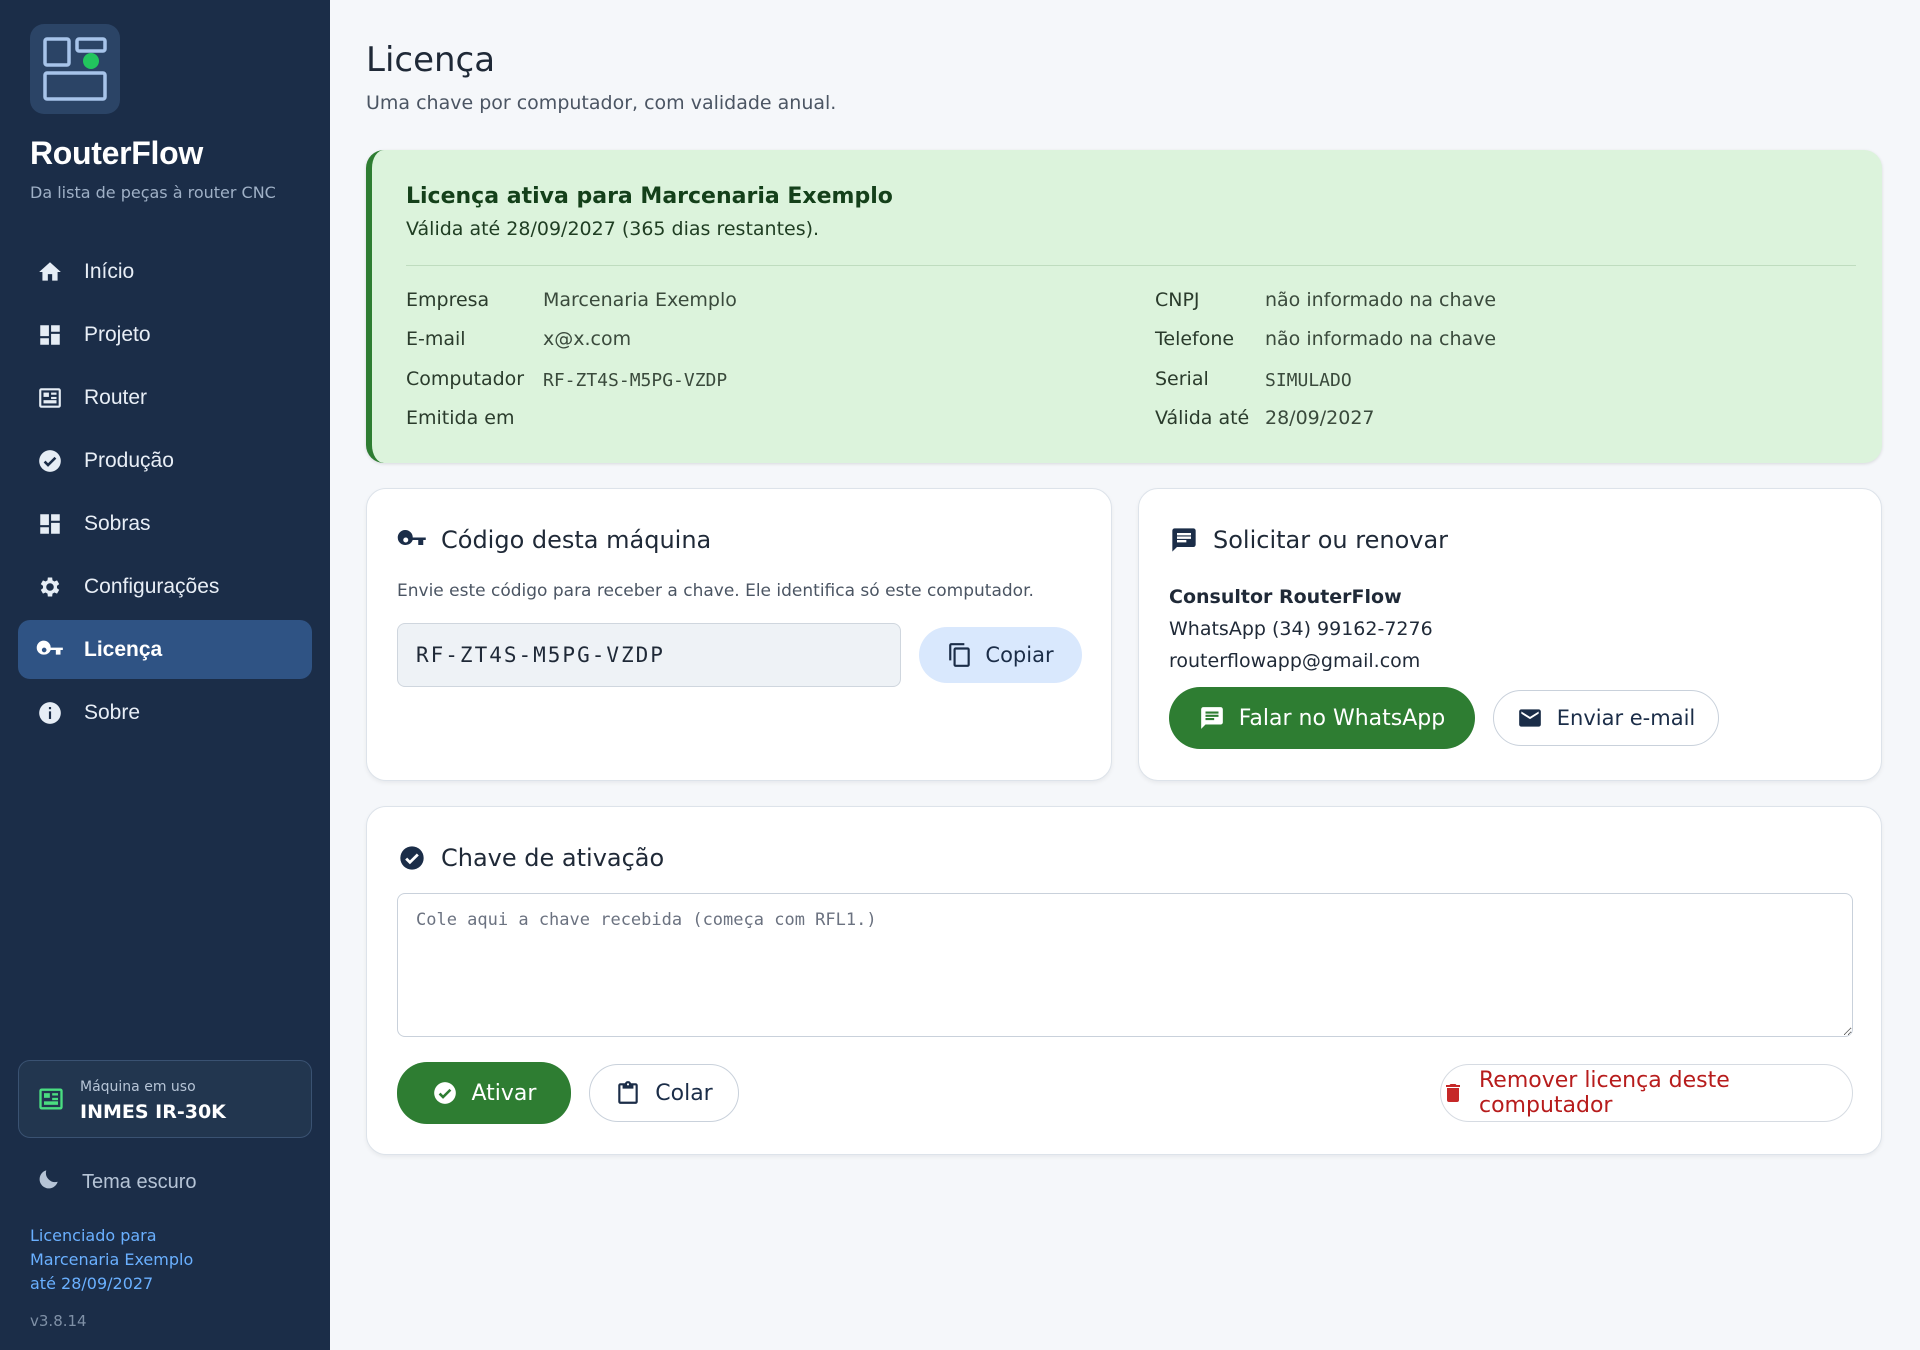 Image resolution: width=1920 pixels, height=1350 pixels. I want to click on remove-license-label: Remover licença deste computador, so click(1604, 1093).